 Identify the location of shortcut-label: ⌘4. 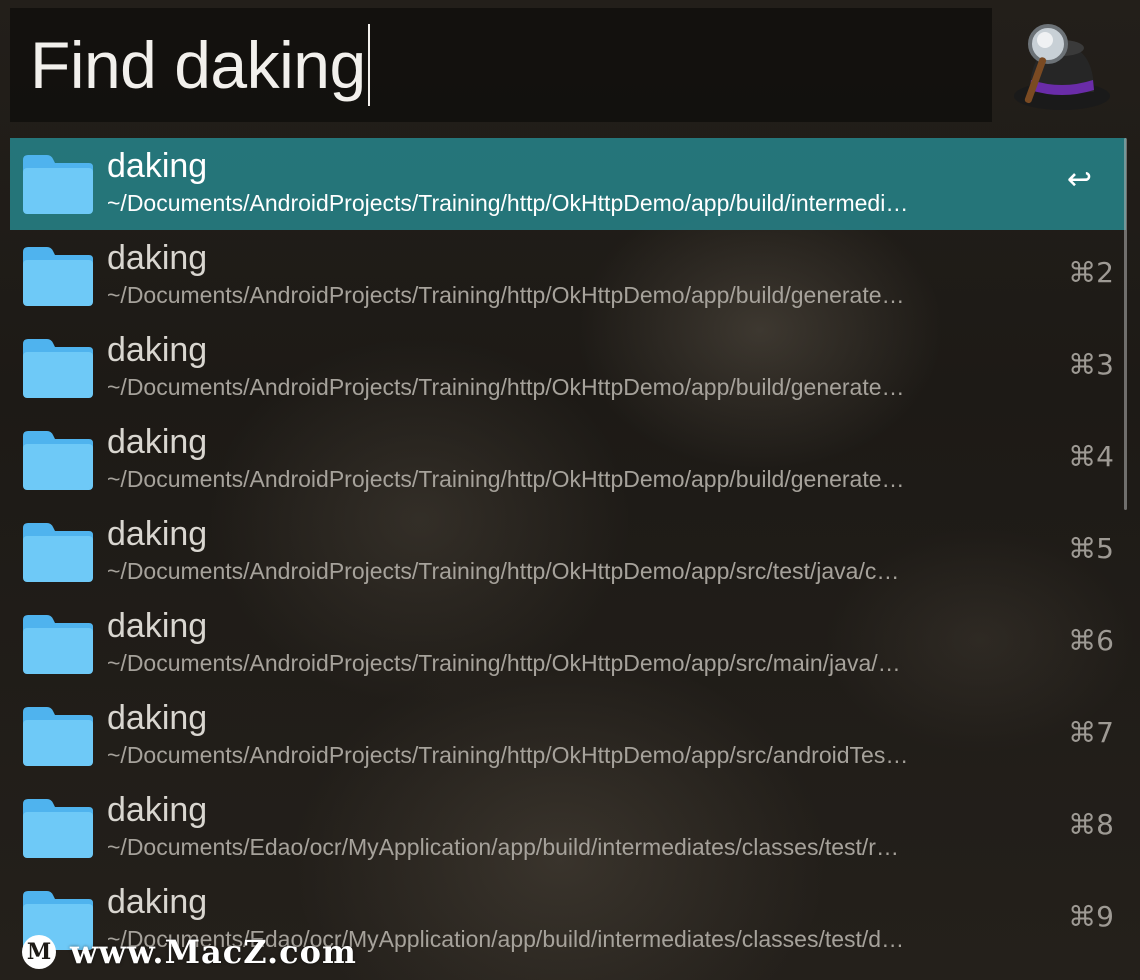
(1091, 456).